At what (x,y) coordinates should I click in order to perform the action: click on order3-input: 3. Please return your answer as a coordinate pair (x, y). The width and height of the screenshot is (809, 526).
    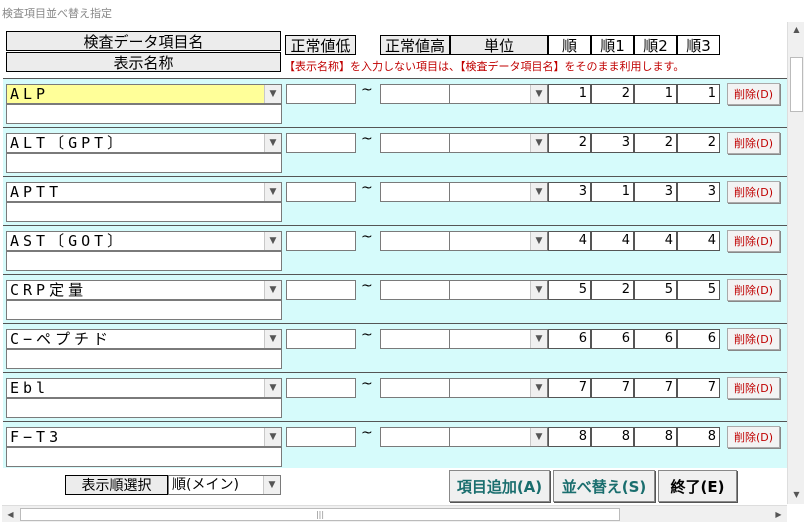
    Looking at the image, I should click on (698, 192).